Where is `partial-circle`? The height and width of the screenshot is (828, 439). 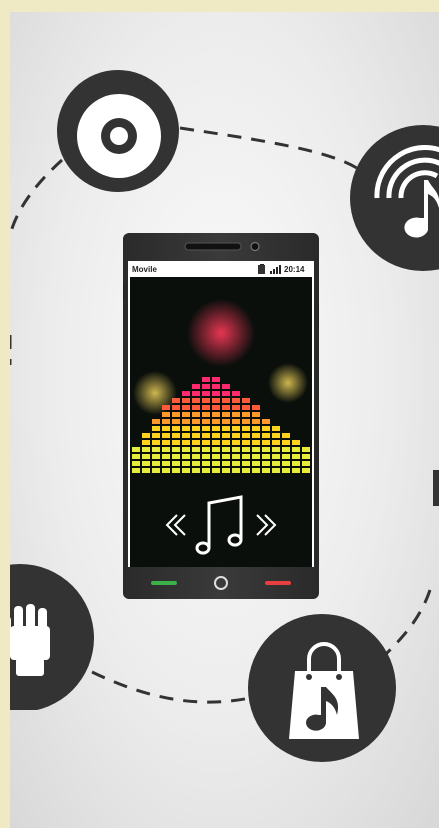
partial-circle is located at coordinates (5, 355).